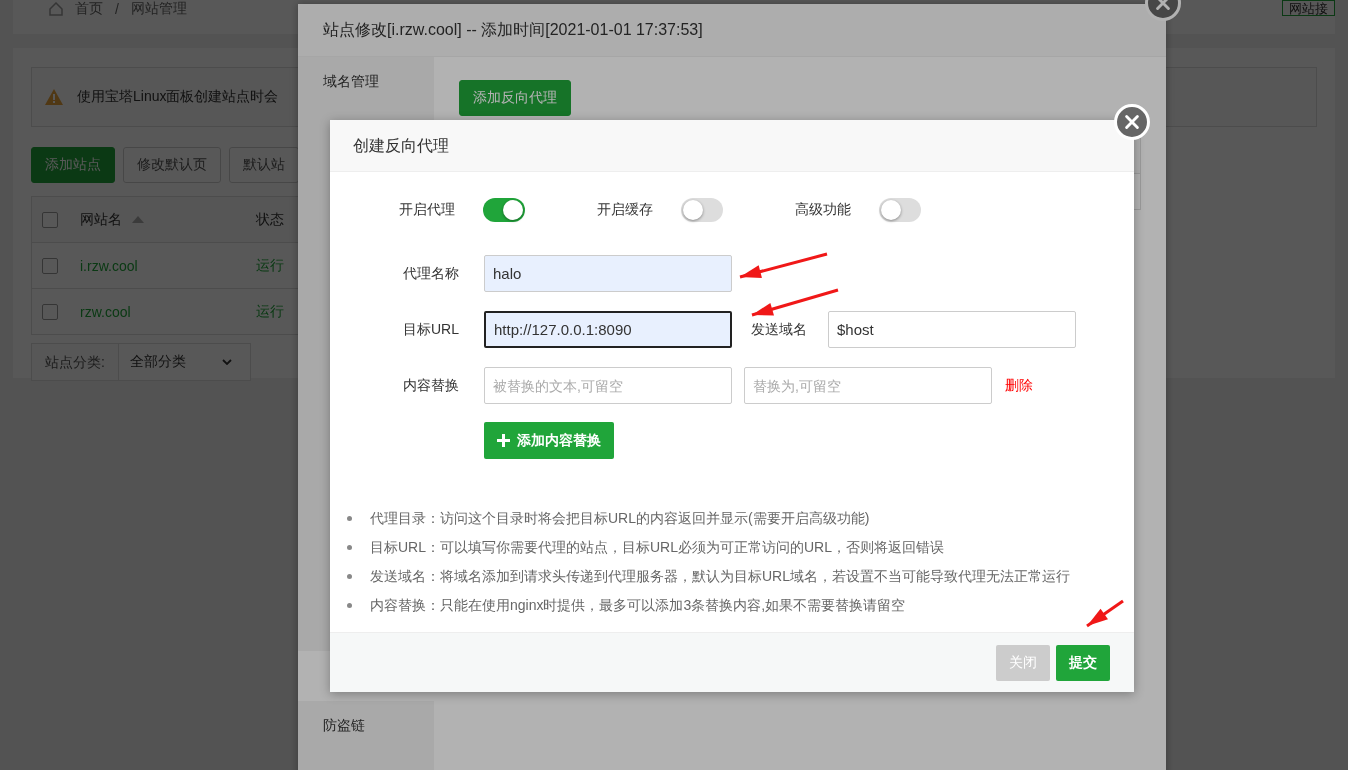 The image size is (1348, 770). What do you see at coordinates (608, 385) in the screenshot?
I see `input-field: 被替换的文本,可留空` at bounding box center [608, 385].